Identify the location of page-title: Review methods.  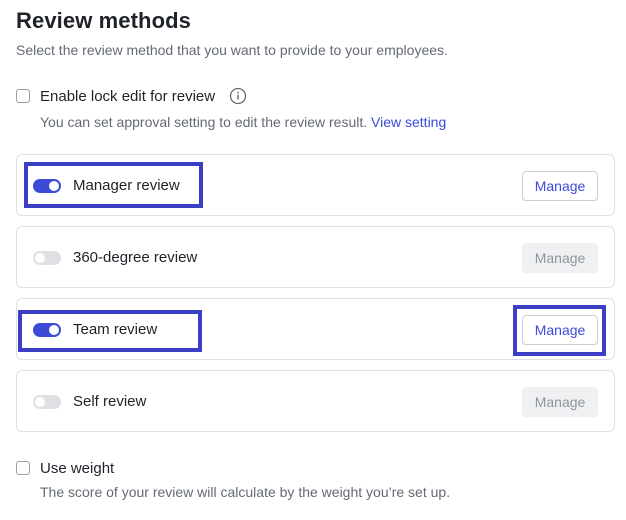
(104, 20).